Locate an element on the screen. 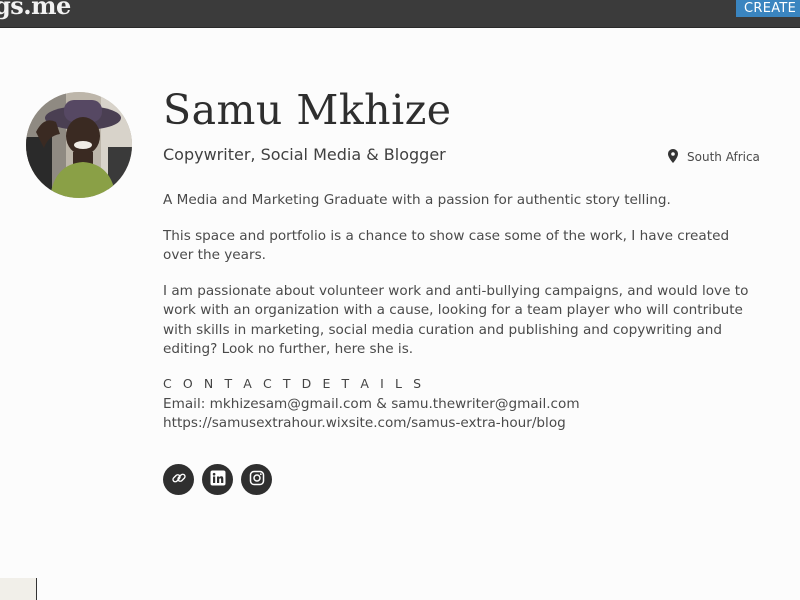  location-label: South Africa is located at coordinates (723, 157).